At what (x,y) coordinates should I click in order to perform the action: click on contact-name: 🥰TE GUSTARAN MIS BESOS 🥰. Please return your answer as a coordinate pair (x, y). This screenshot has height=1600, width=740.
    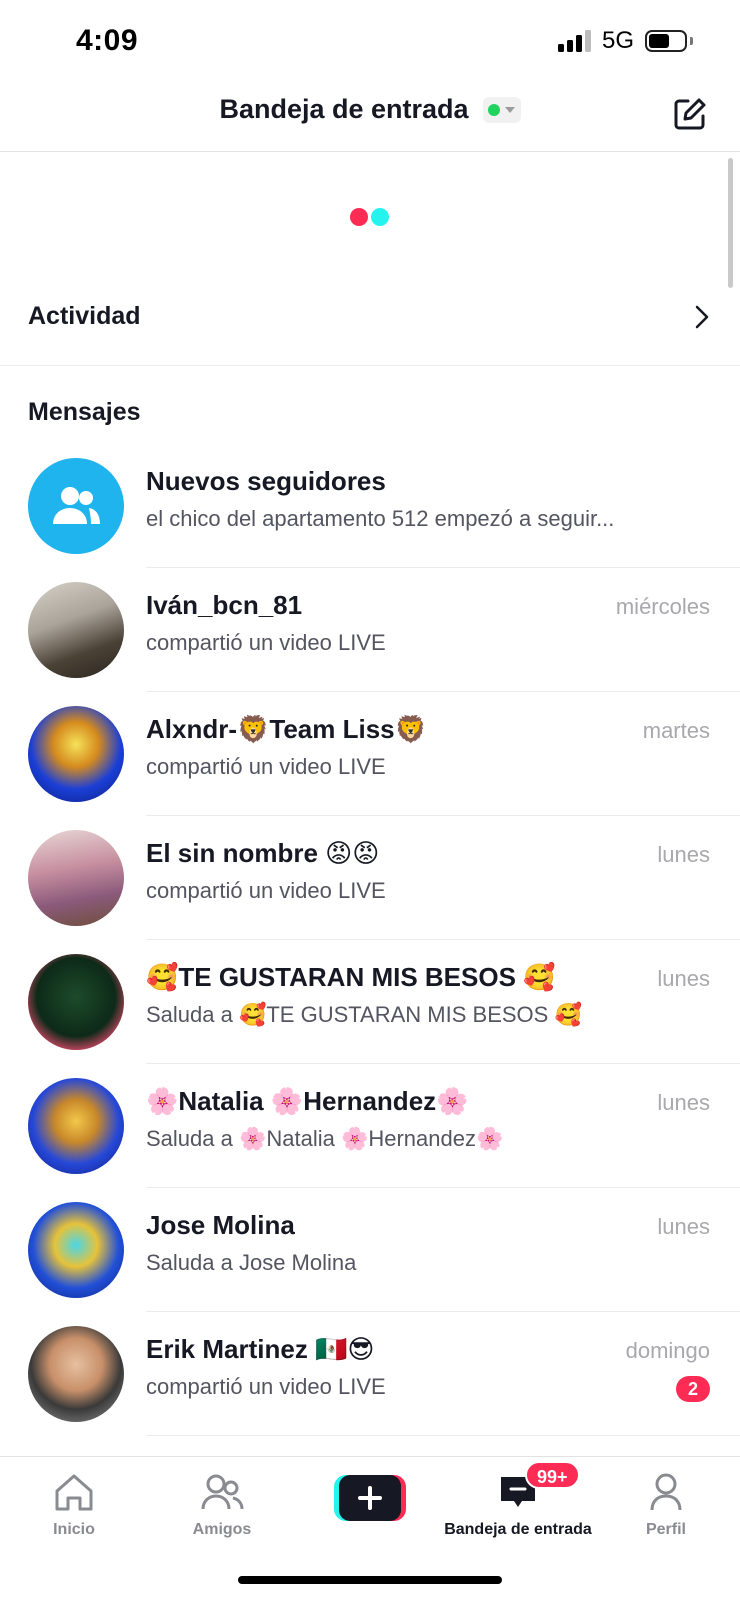
    Looking at the image, I should click on (351, 977).